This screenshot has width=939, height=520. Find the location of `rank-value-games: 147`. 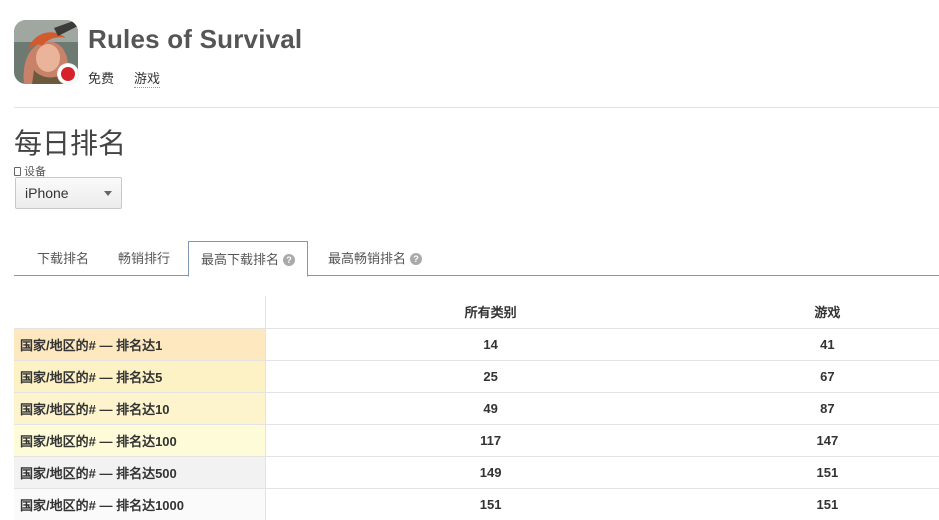

rank-value-games: 147 is located at coordinates (827, 440).